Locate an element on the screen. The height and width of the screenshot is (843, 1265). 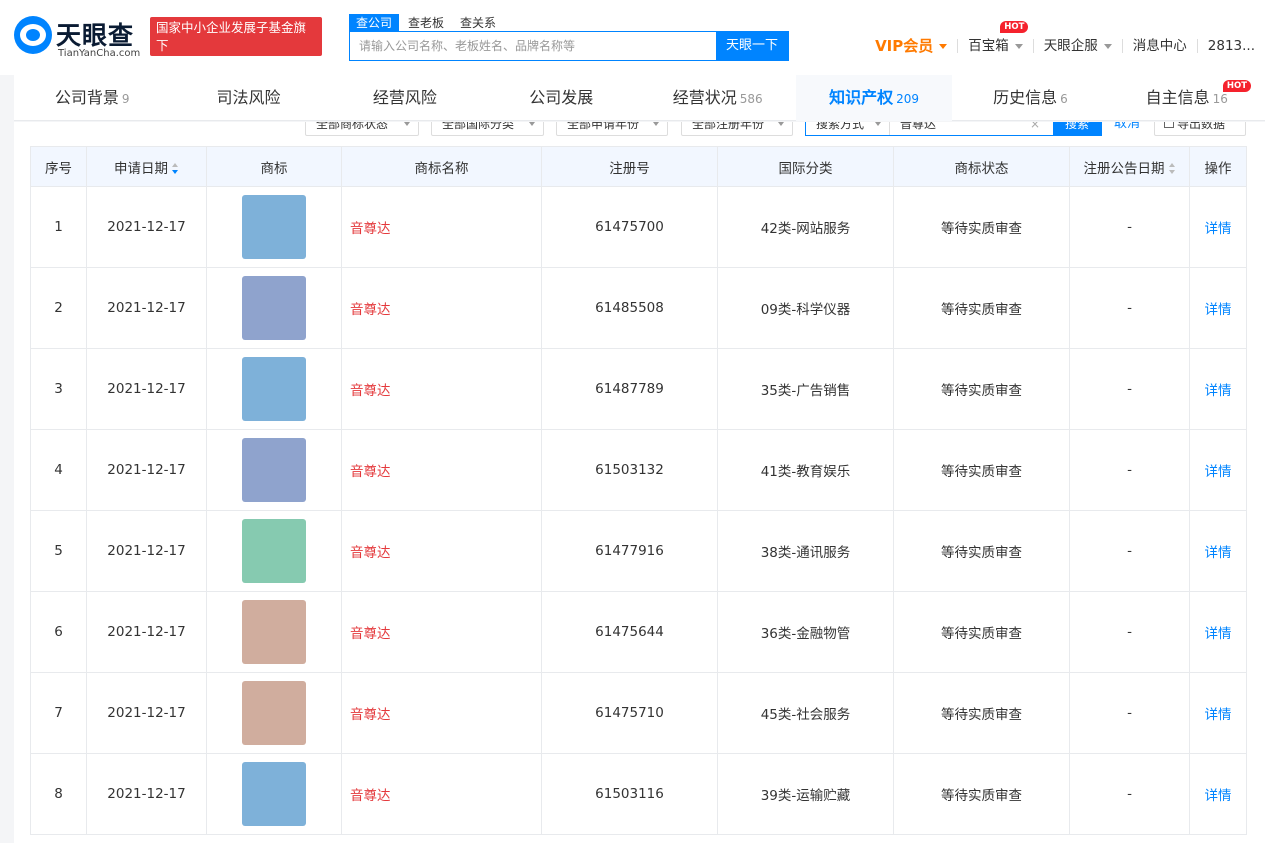
tab-operating-status: 经营状况 586 is located at coordinates (718, 98).